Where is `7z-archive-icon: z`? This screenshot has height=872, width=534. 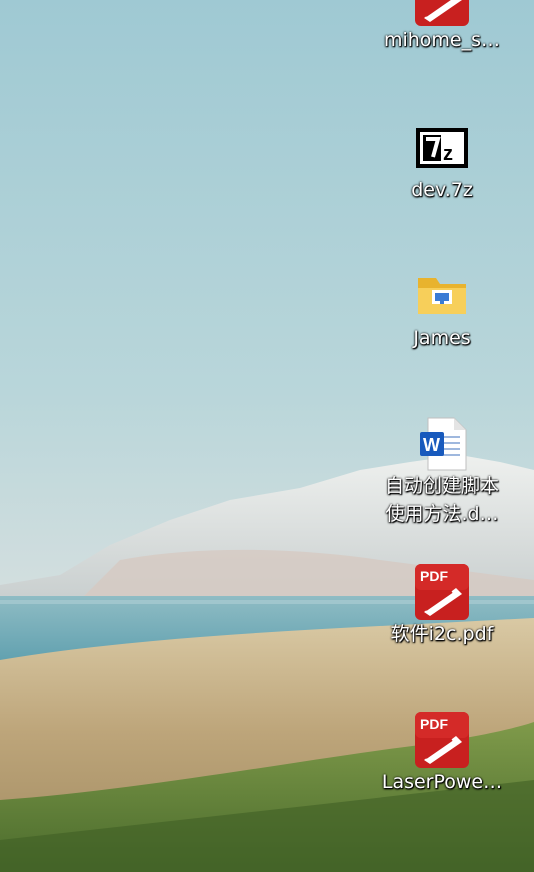 7z-archive-icon: z is located at coordinates (442, 148).